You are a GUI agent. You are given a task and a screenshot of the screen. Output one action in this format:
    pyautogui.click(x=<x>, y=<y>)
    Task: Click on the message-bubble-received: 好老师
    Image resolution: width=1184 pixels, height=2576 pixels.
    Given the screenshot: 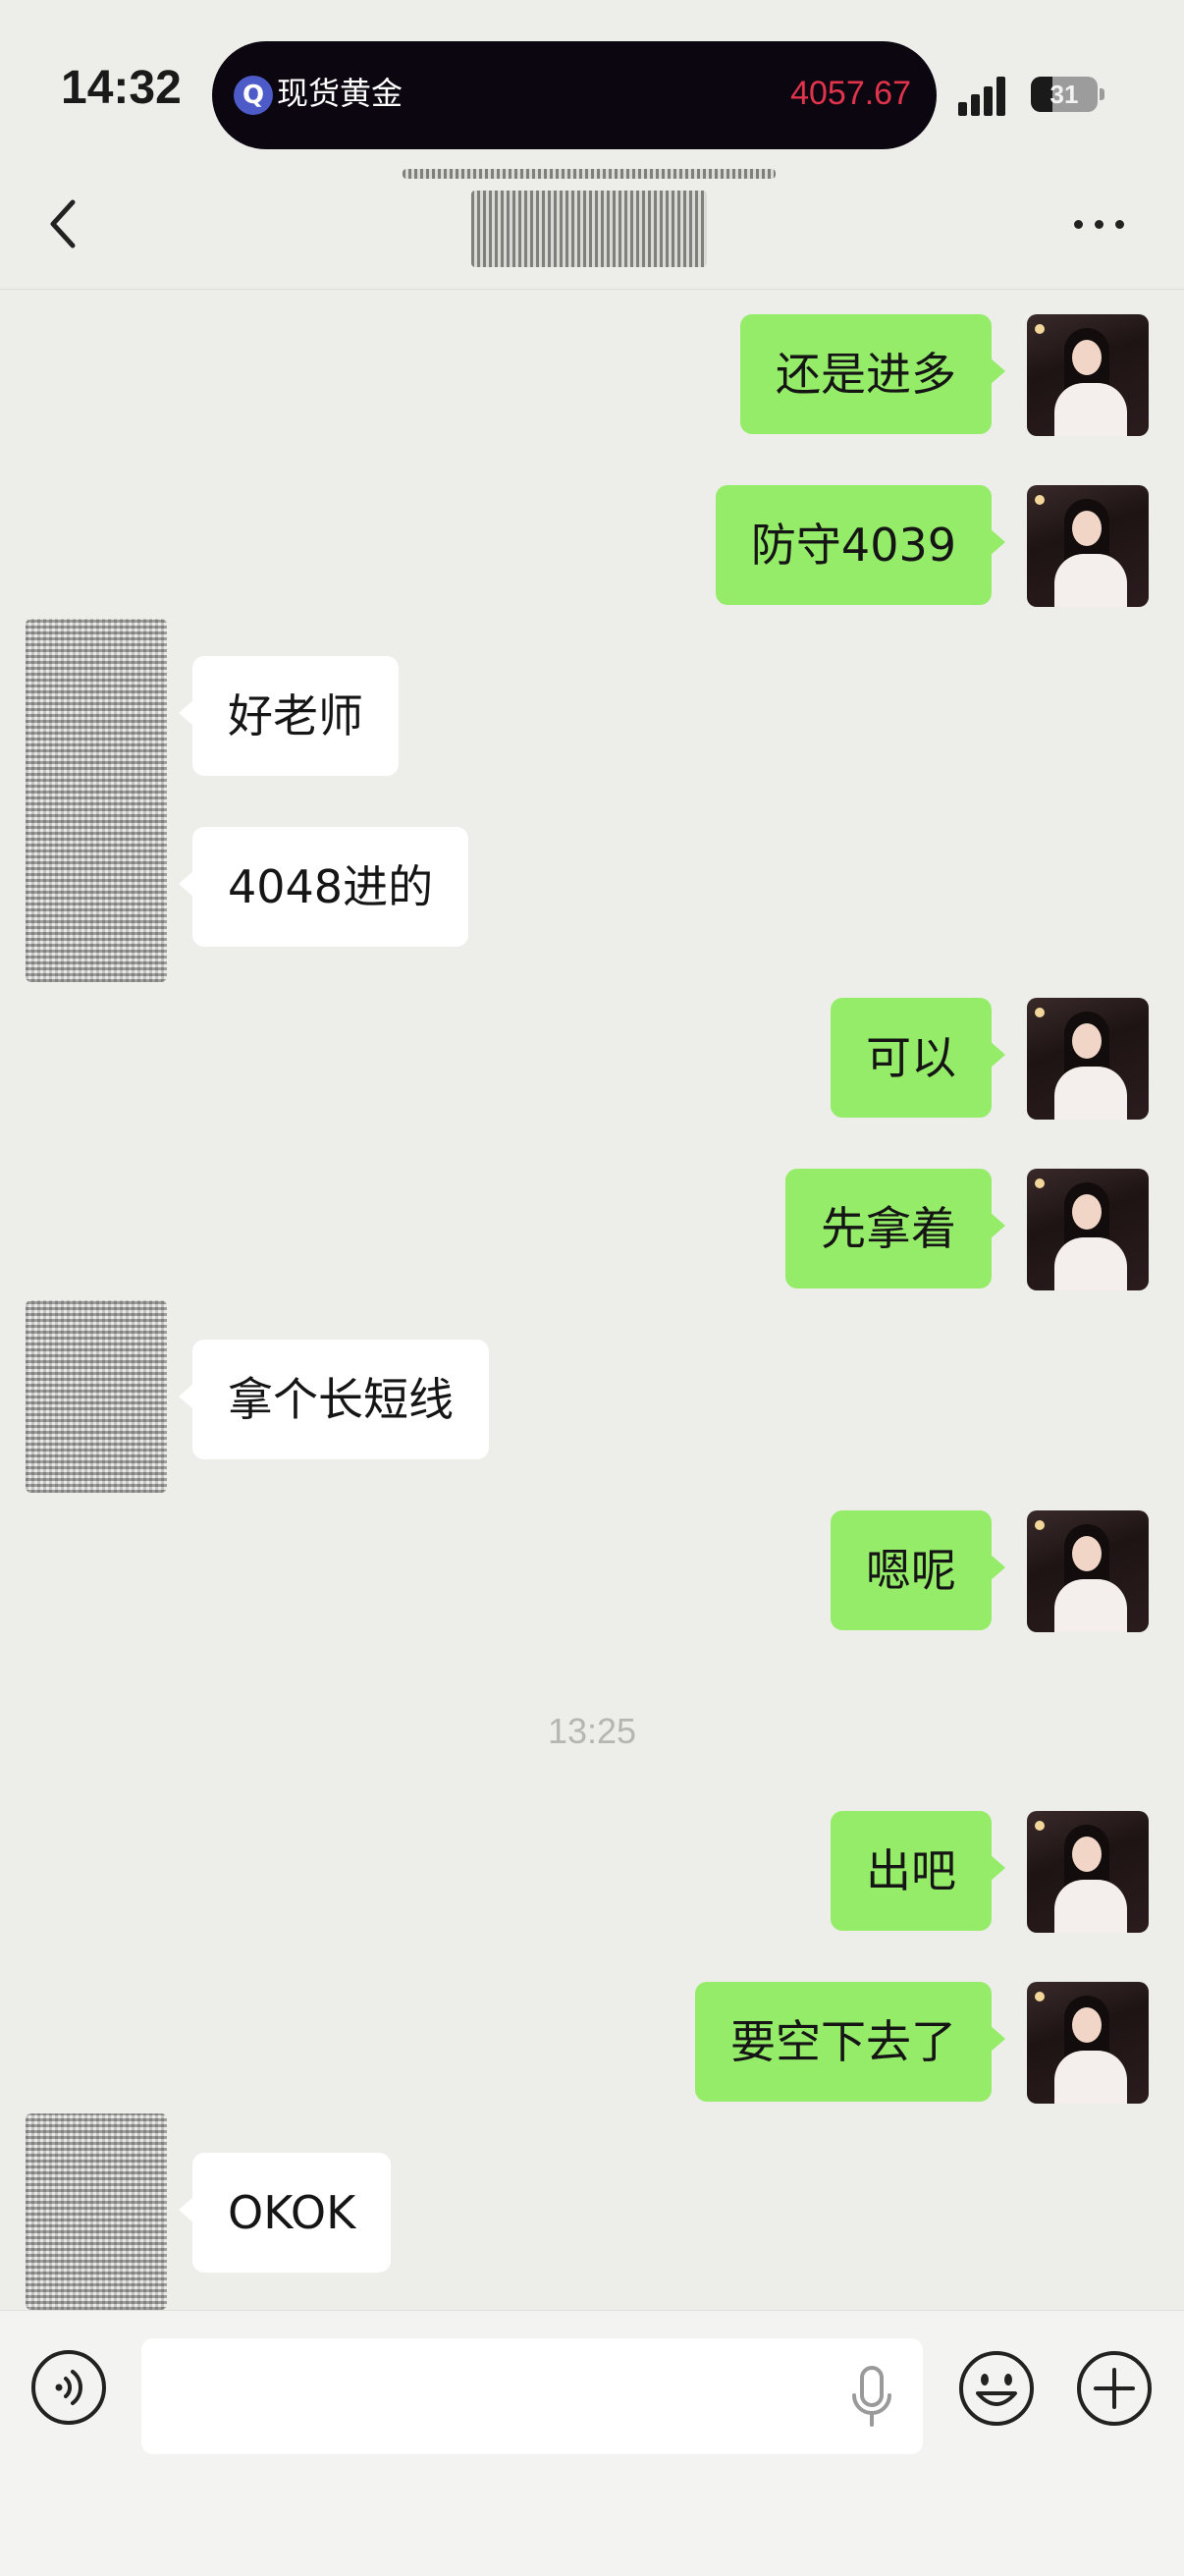 What is the action you would take?
    pyautogui.click(x=289, y=716)
    